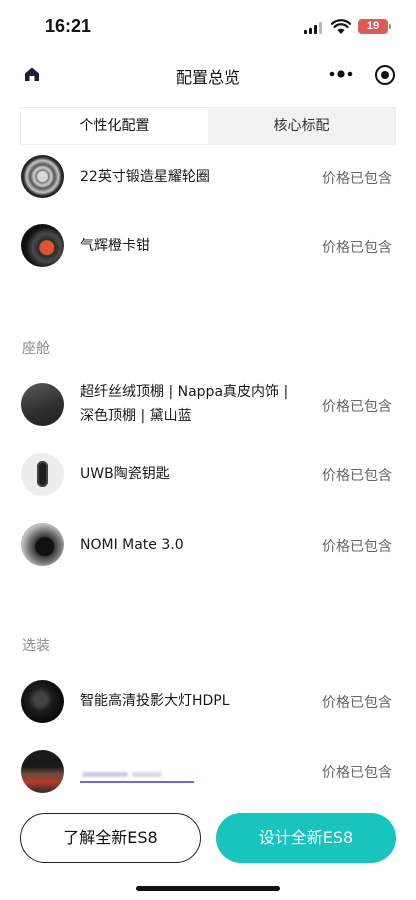 The height and width of the screenshot is (900, 416). What do you see at coordinates (208, 246) in the screenshot?
I see `list-item: 气辉橙卡钳 价格已包含` at bounding box center [208, 246].